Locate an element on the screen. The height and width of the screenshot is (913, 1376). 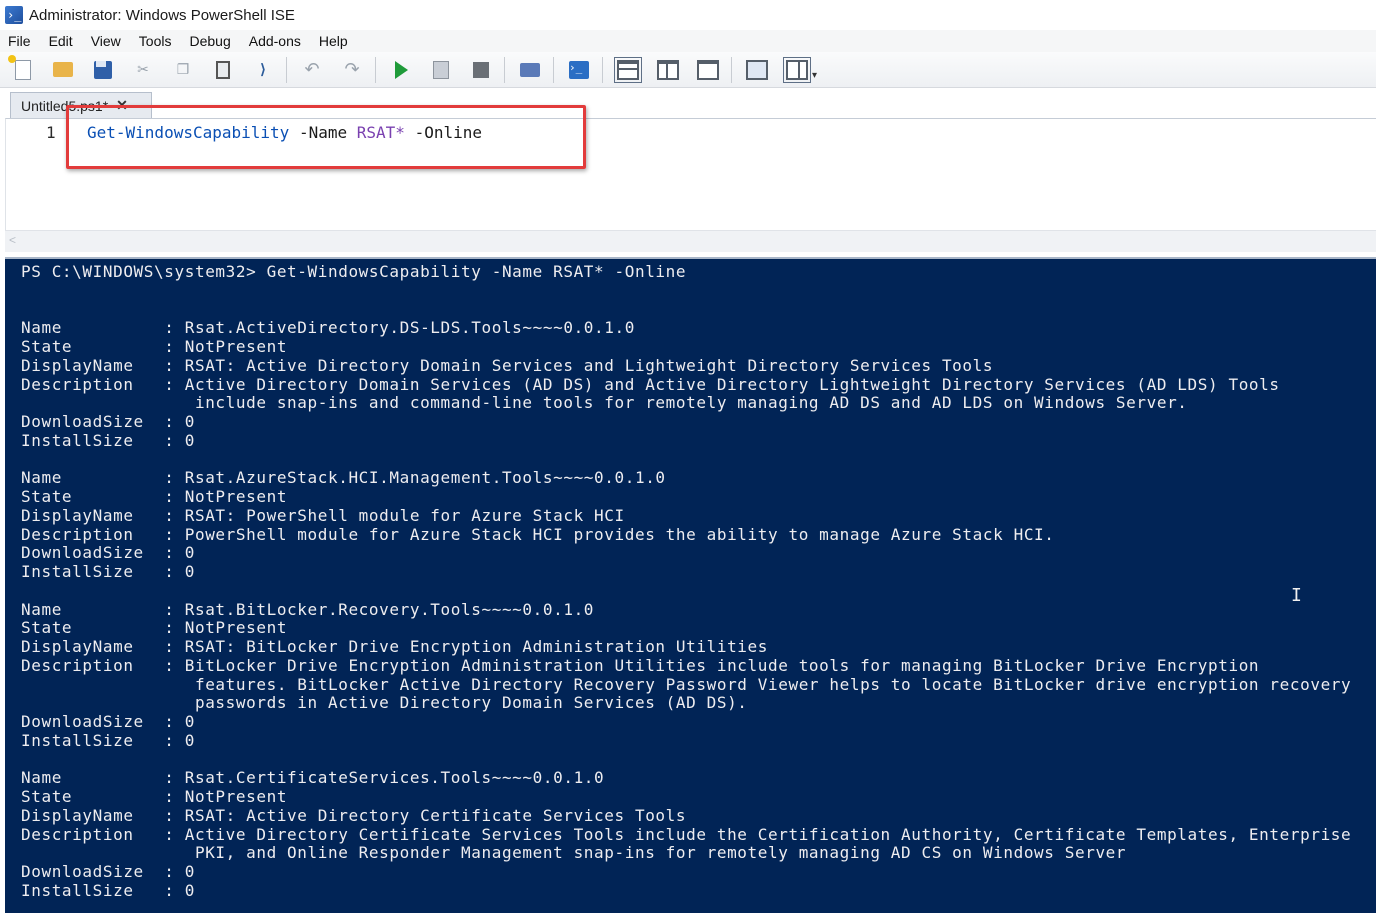
new-script-icon is located at coordinates (23, 69).